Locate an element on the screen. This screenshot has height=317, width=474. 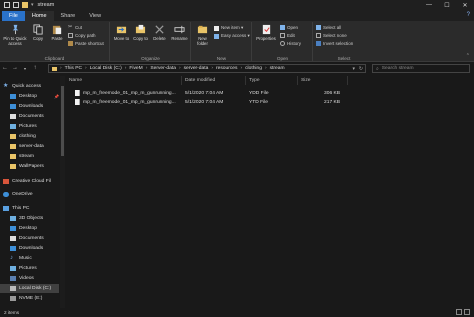
status-bar: 2 items is located at coordinates (237, 312).